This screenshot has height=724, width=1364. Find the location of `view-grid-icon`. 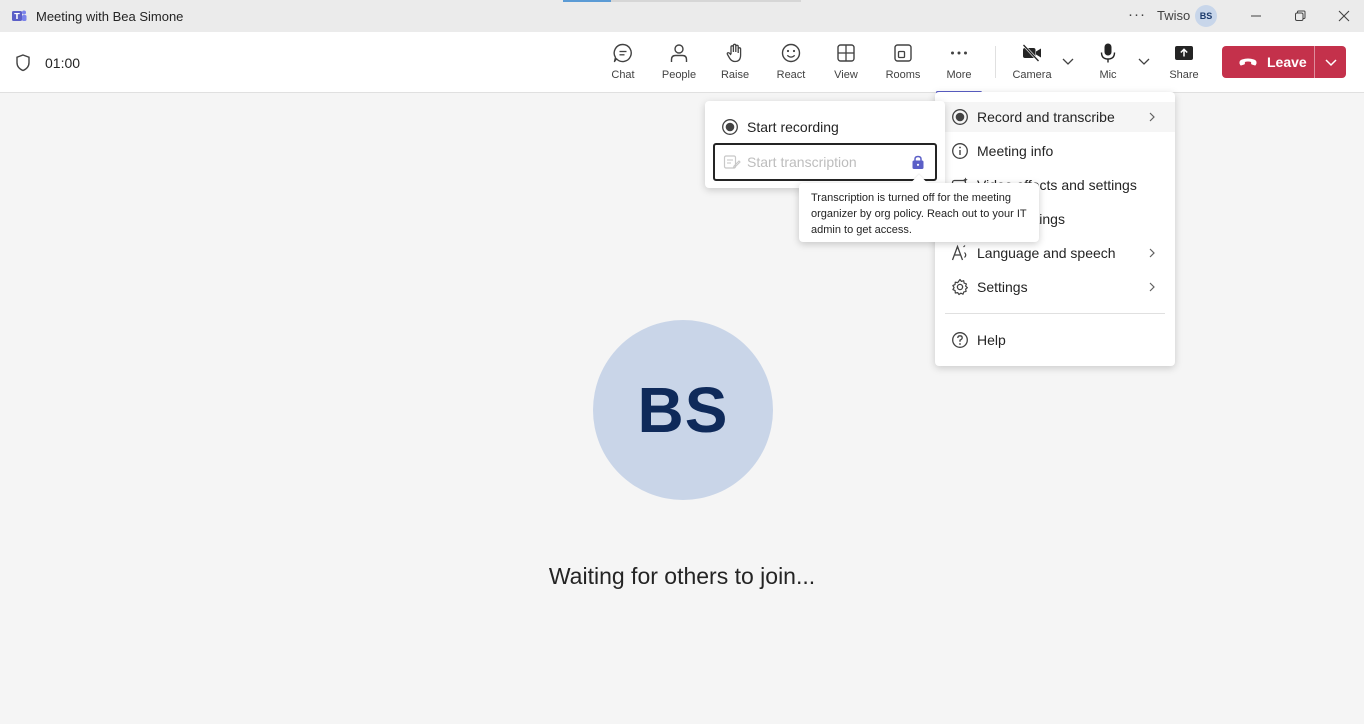

view-grid-icon is located at coordinates (846, 53).